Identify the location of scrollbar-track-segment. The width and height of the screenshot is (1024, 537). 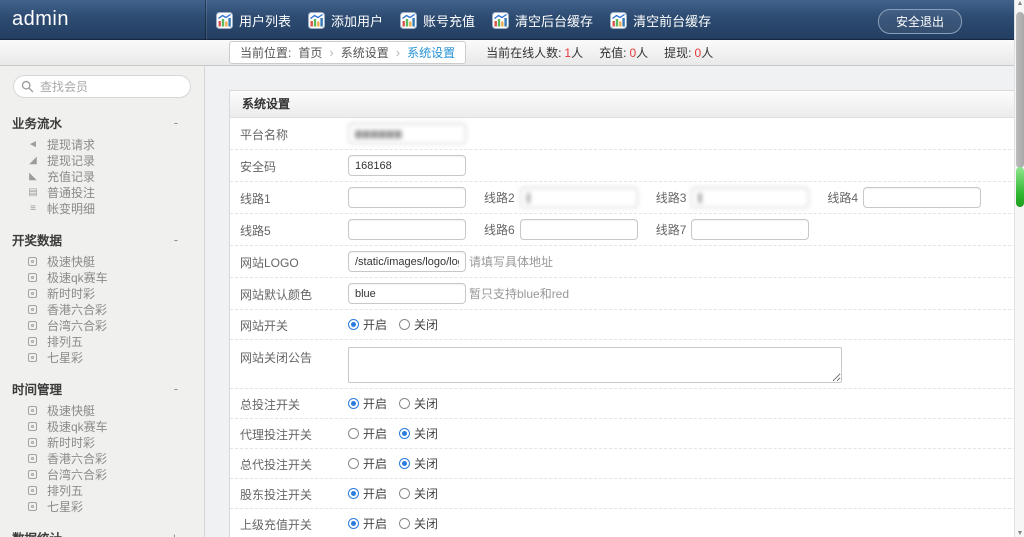
(1020, 90).